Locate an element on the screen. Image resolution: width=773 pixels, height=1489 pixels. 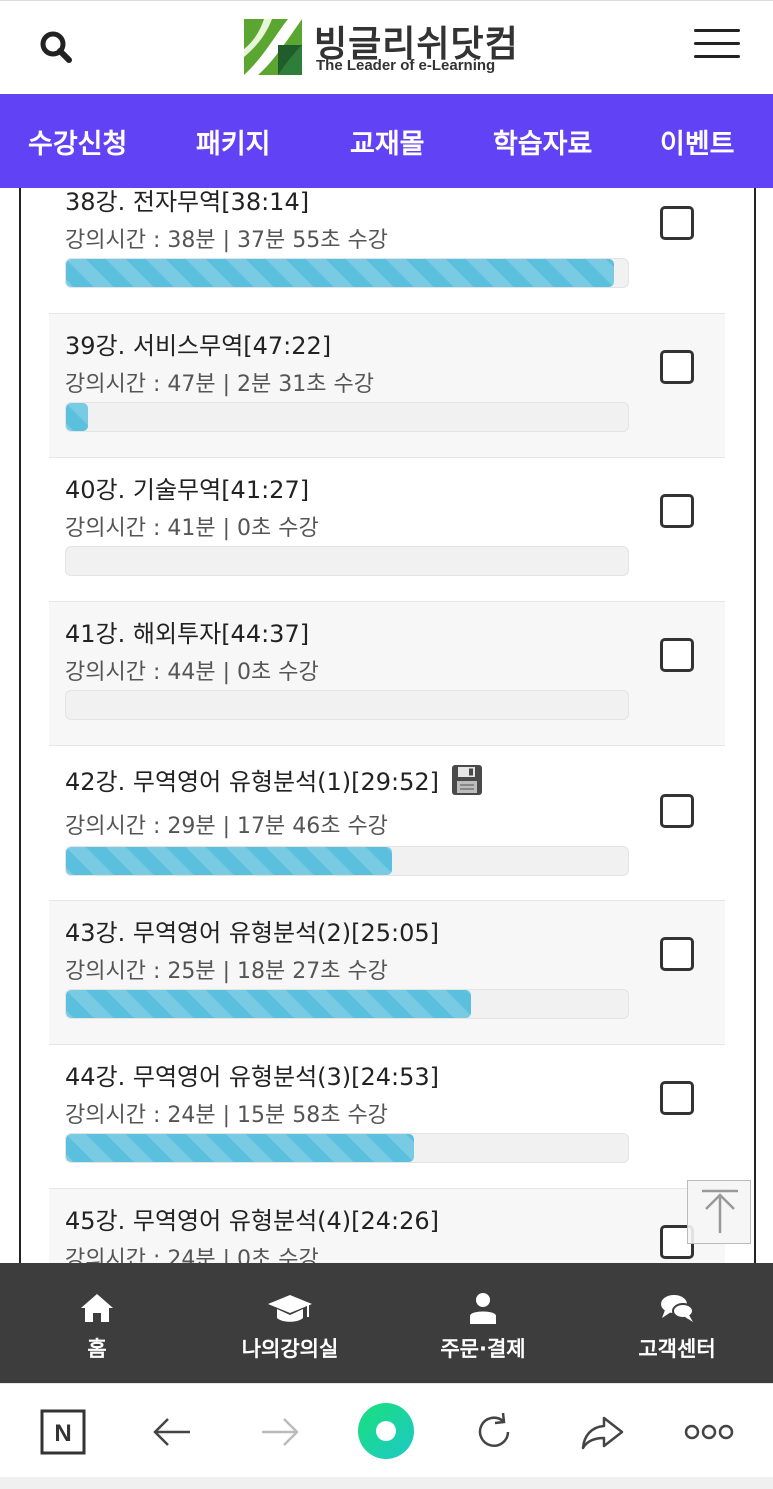
bottom-nav-label: 홈 is located at coordinates (97, 1349).